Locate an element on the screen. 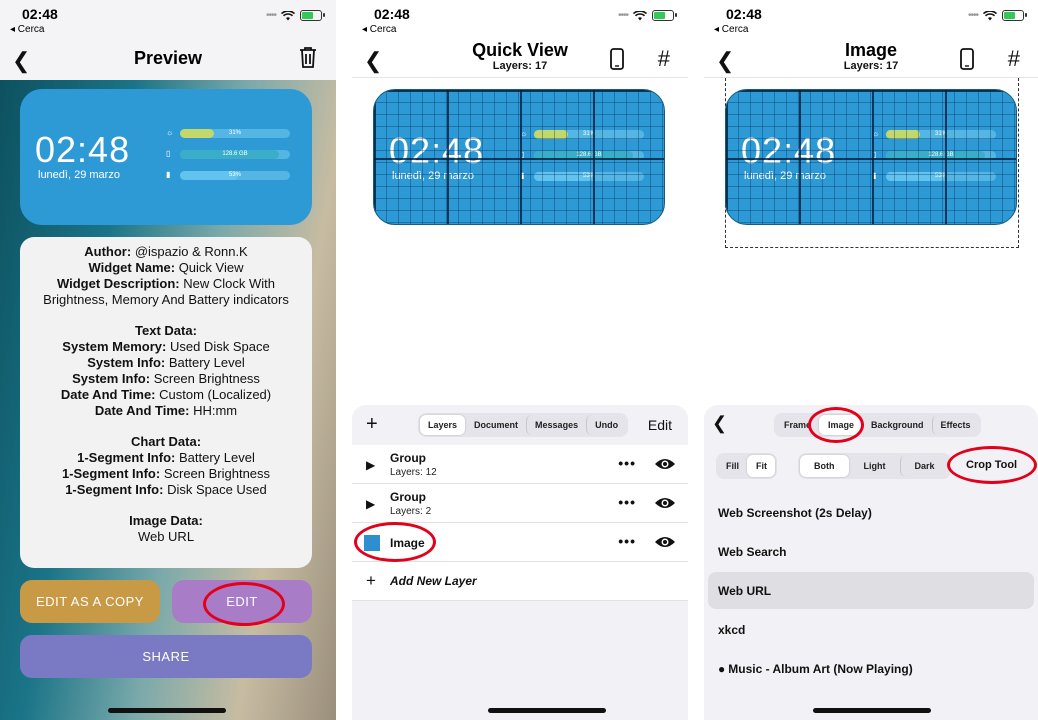 Image resolution: width=1038 pixels, height=720 pixels. brightness-bar: ☼31% is located at coordinates (228, 133).